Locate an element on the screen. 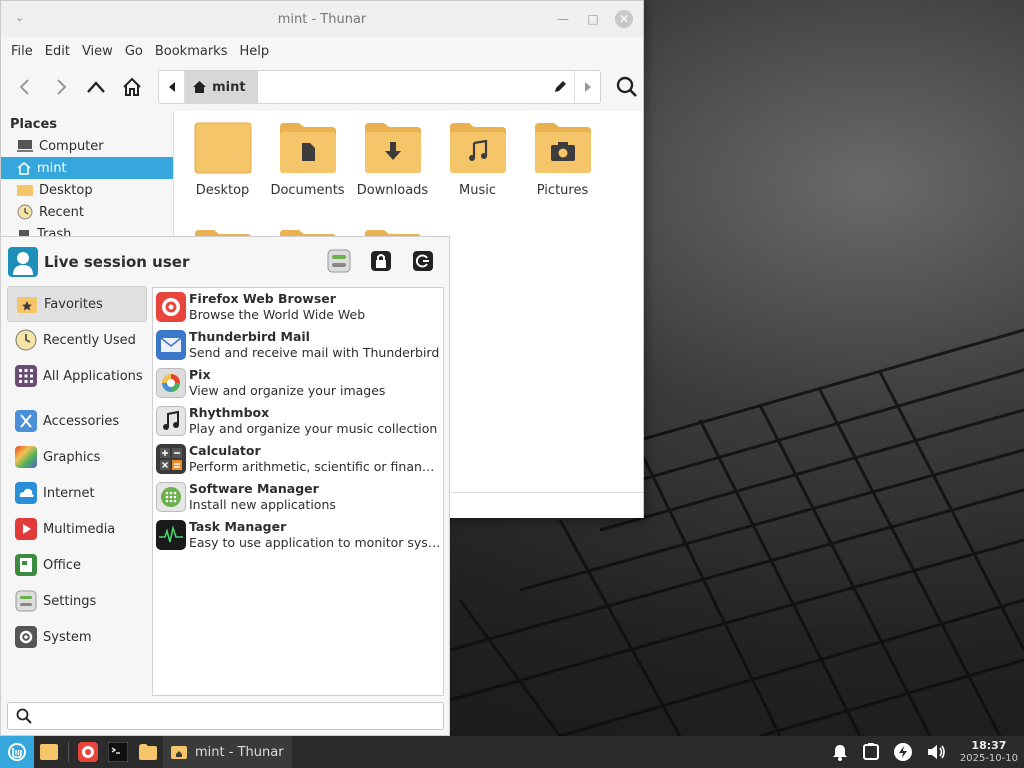  show-desktop-button is located at coordinates (49, 752).